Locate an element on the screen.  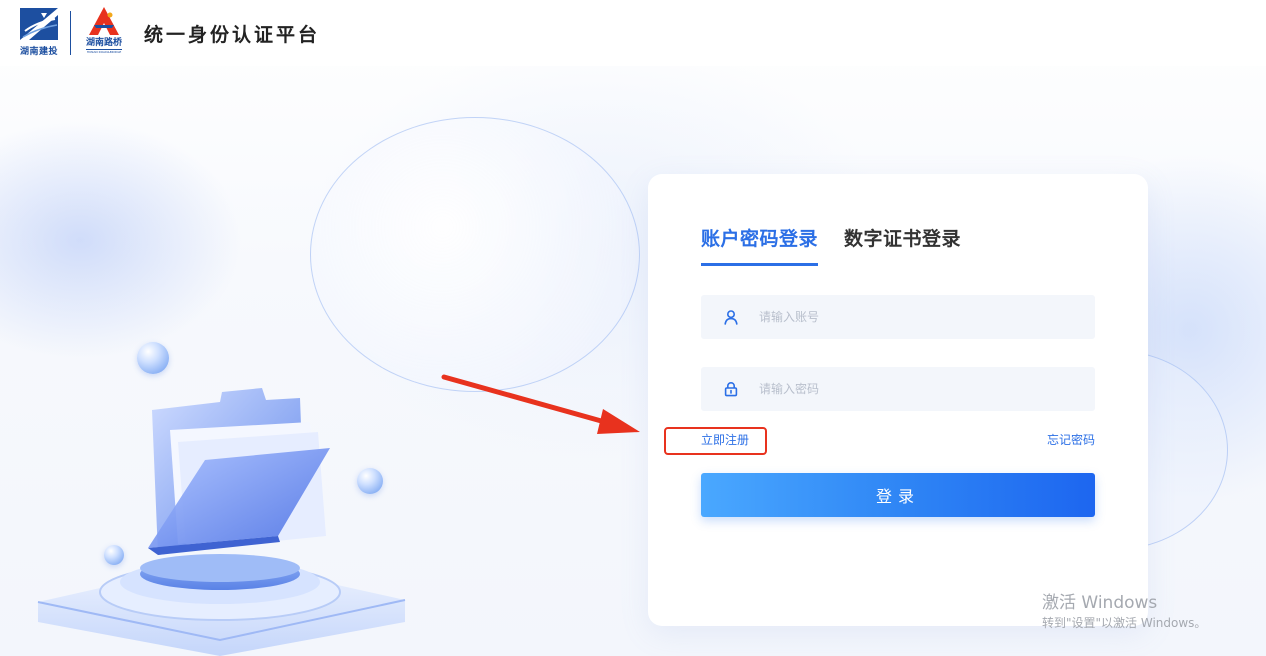
logo-divider is located at coordinates (70, 33).